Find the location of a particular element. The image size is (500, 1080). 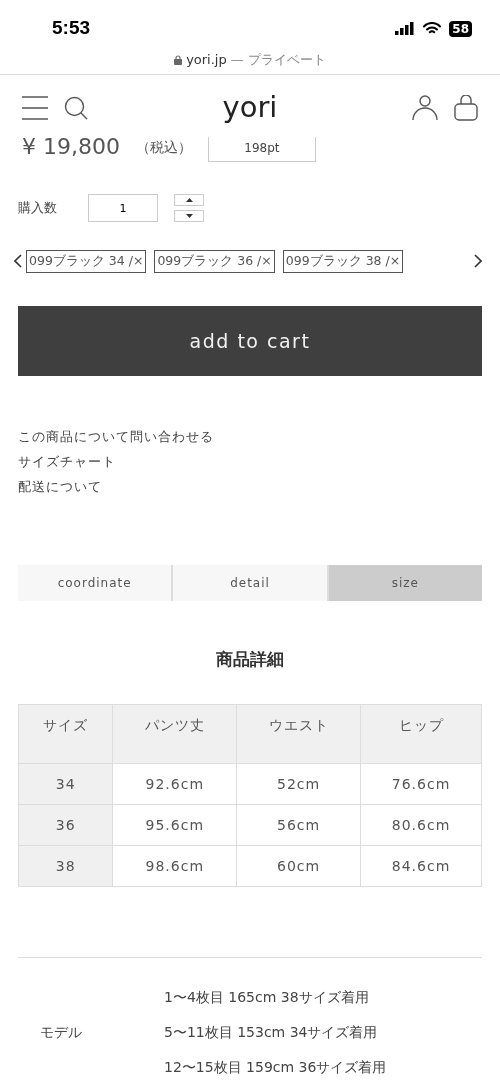

info-link: サイズチャート is located at coordinates (67, 461).